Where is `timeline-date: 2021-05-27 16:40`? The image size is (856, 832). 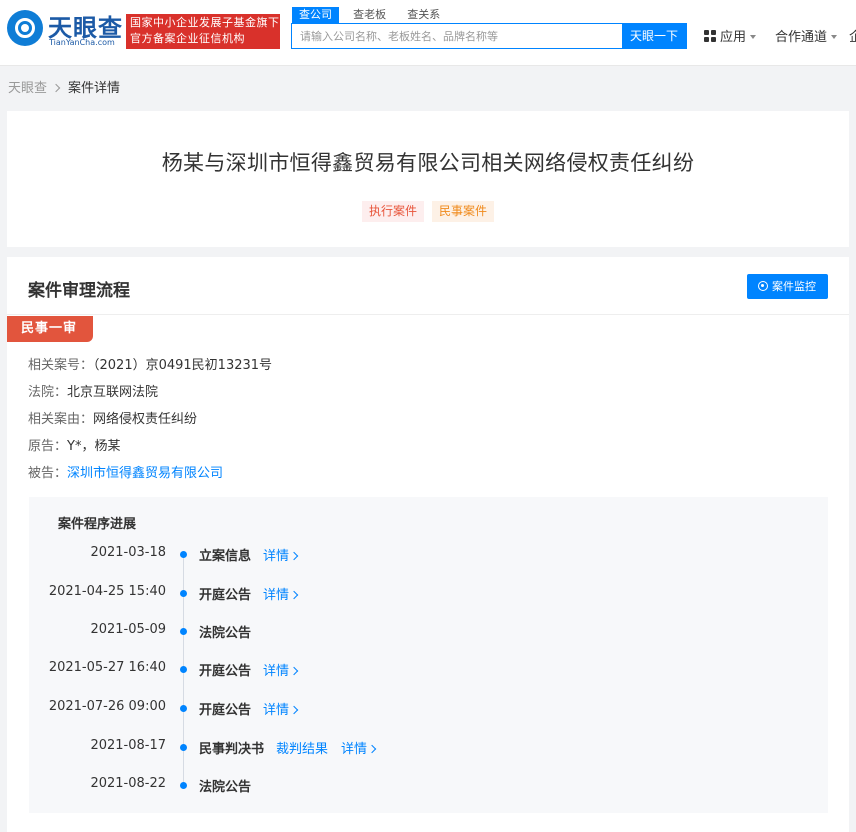 timeline-date: 2021-05-27 16:40 is located at coordinates (107, 667).